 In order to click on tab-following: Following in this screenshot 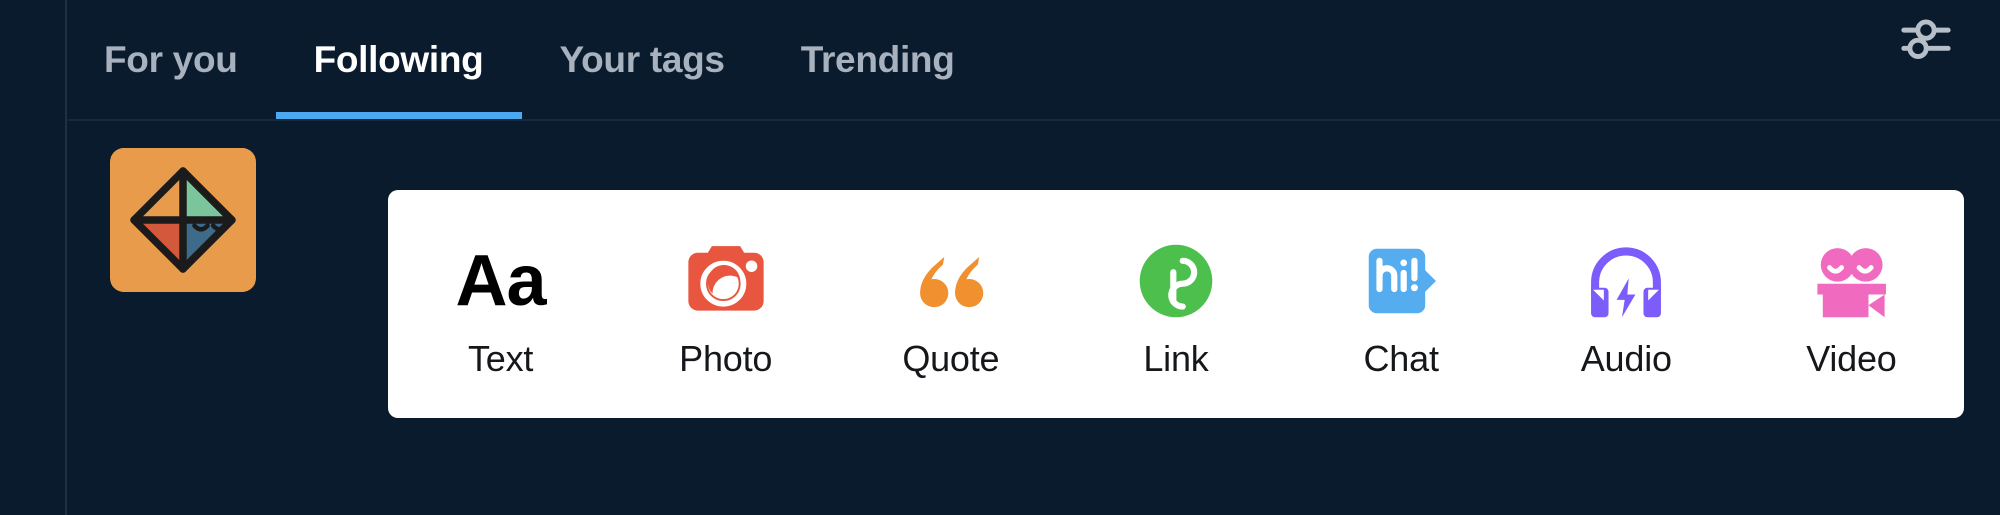, I will do `click(398, 59)`.